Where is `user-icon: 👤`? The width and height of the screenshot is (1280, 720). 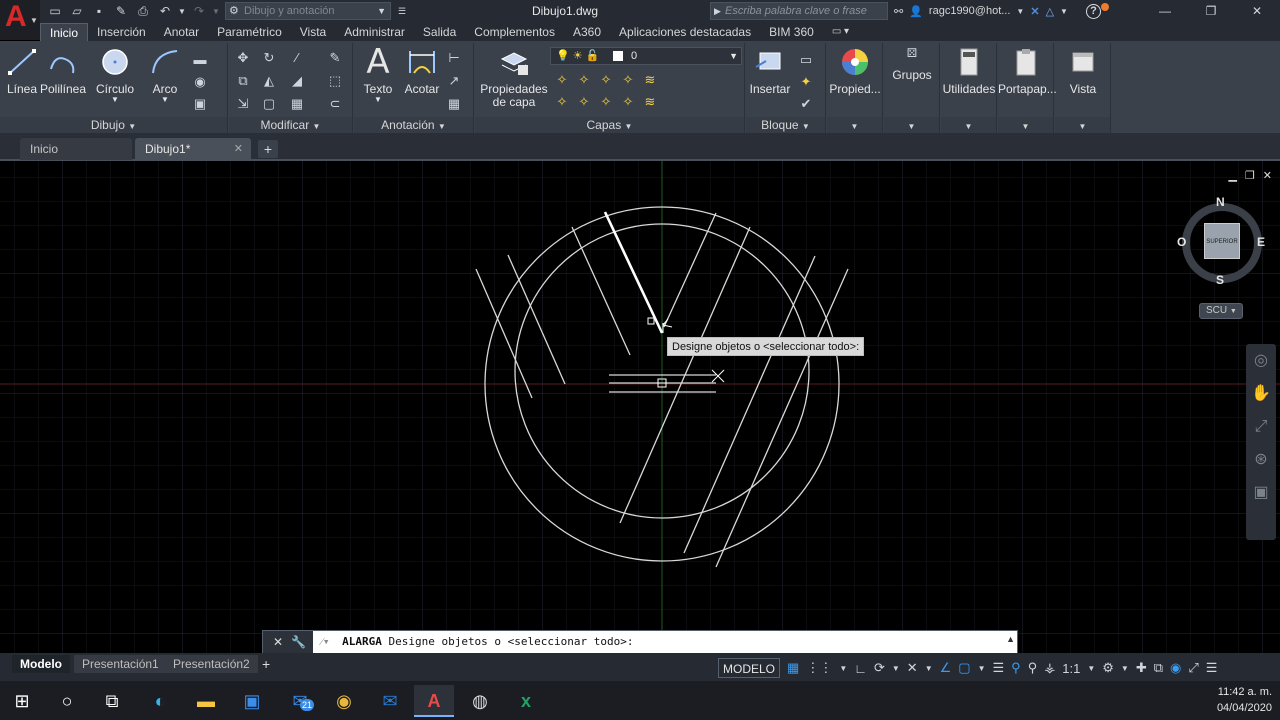
user-icon: 👤 is located at coordinates (916, 11).